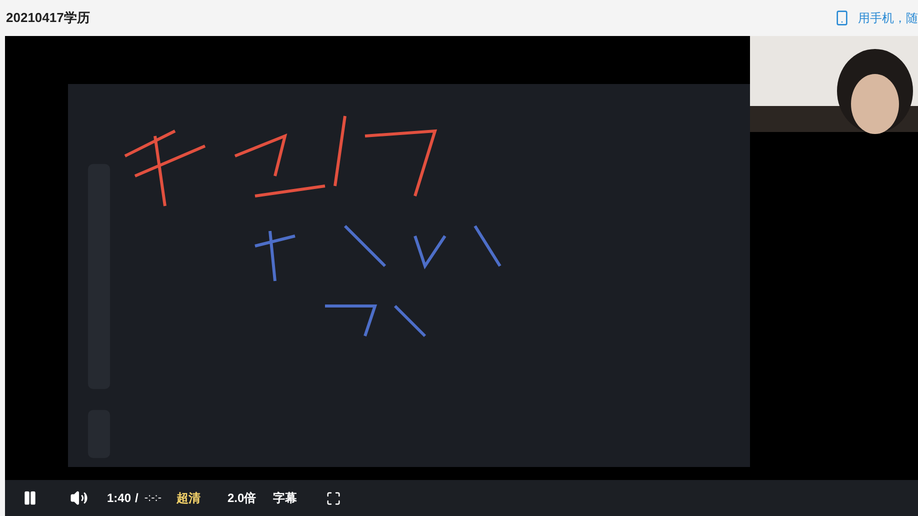 The image size is (918, 516). I want to click on pause-icon, so click(30, 498).